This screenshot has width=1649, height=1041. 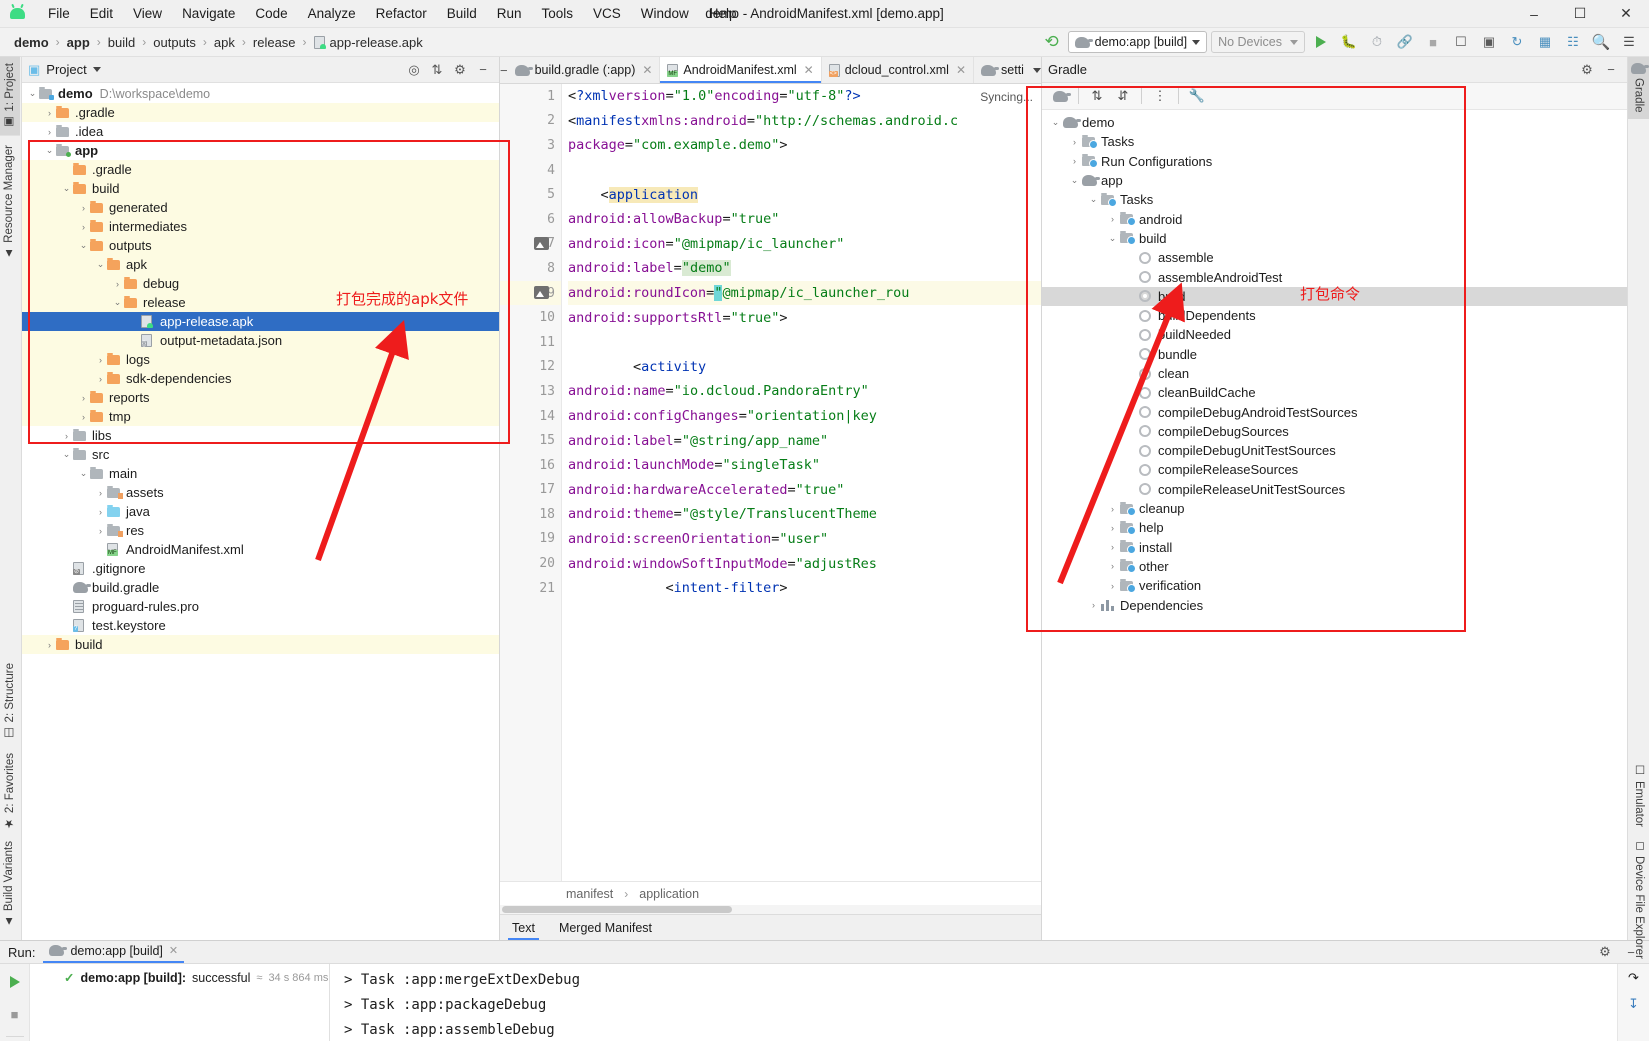 What do you see at coordinates (1629, 42) in the screenshot?
I see `more-icon: ☰` at bounding box center [1629, 42].